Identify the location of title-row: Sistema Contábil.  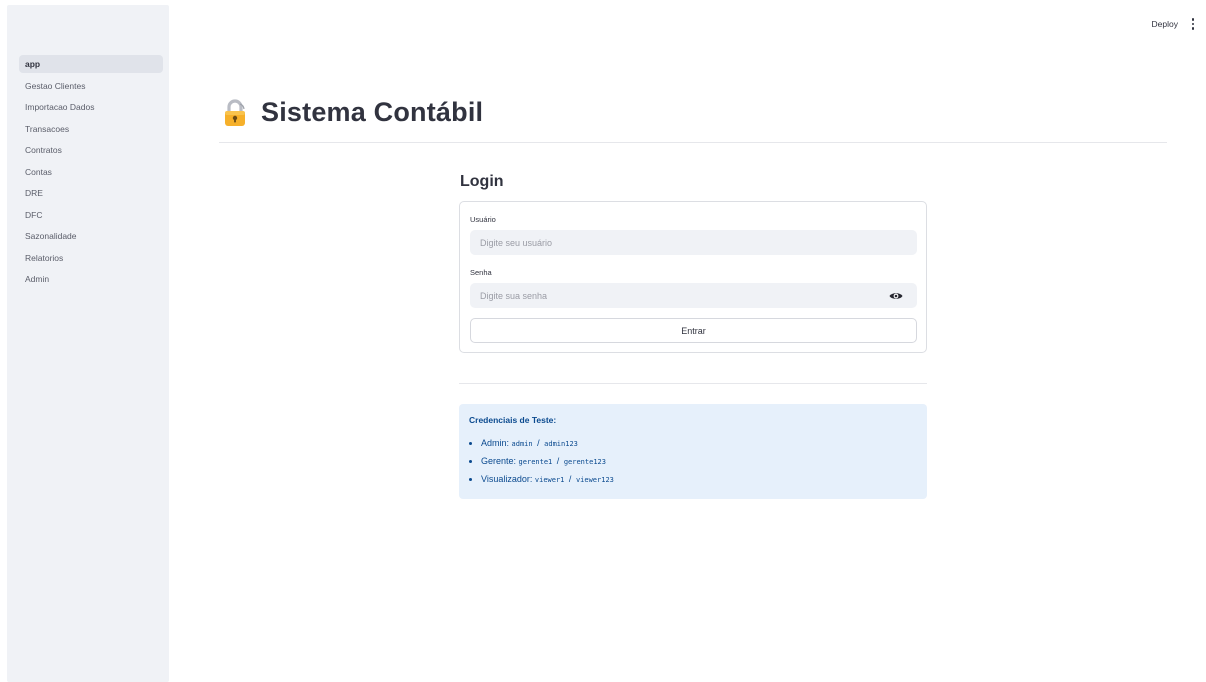
(352, 112).